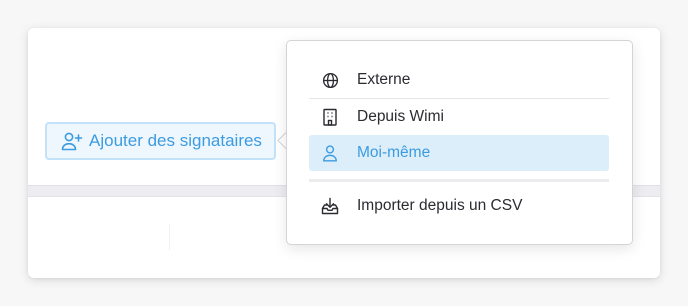 Image resolution: width=688 pixels, height=306 pixels. What do you see at coordinates (330, 206) in the screenshot?
I see `download-tray-icon` at bounding box center [330, 206].